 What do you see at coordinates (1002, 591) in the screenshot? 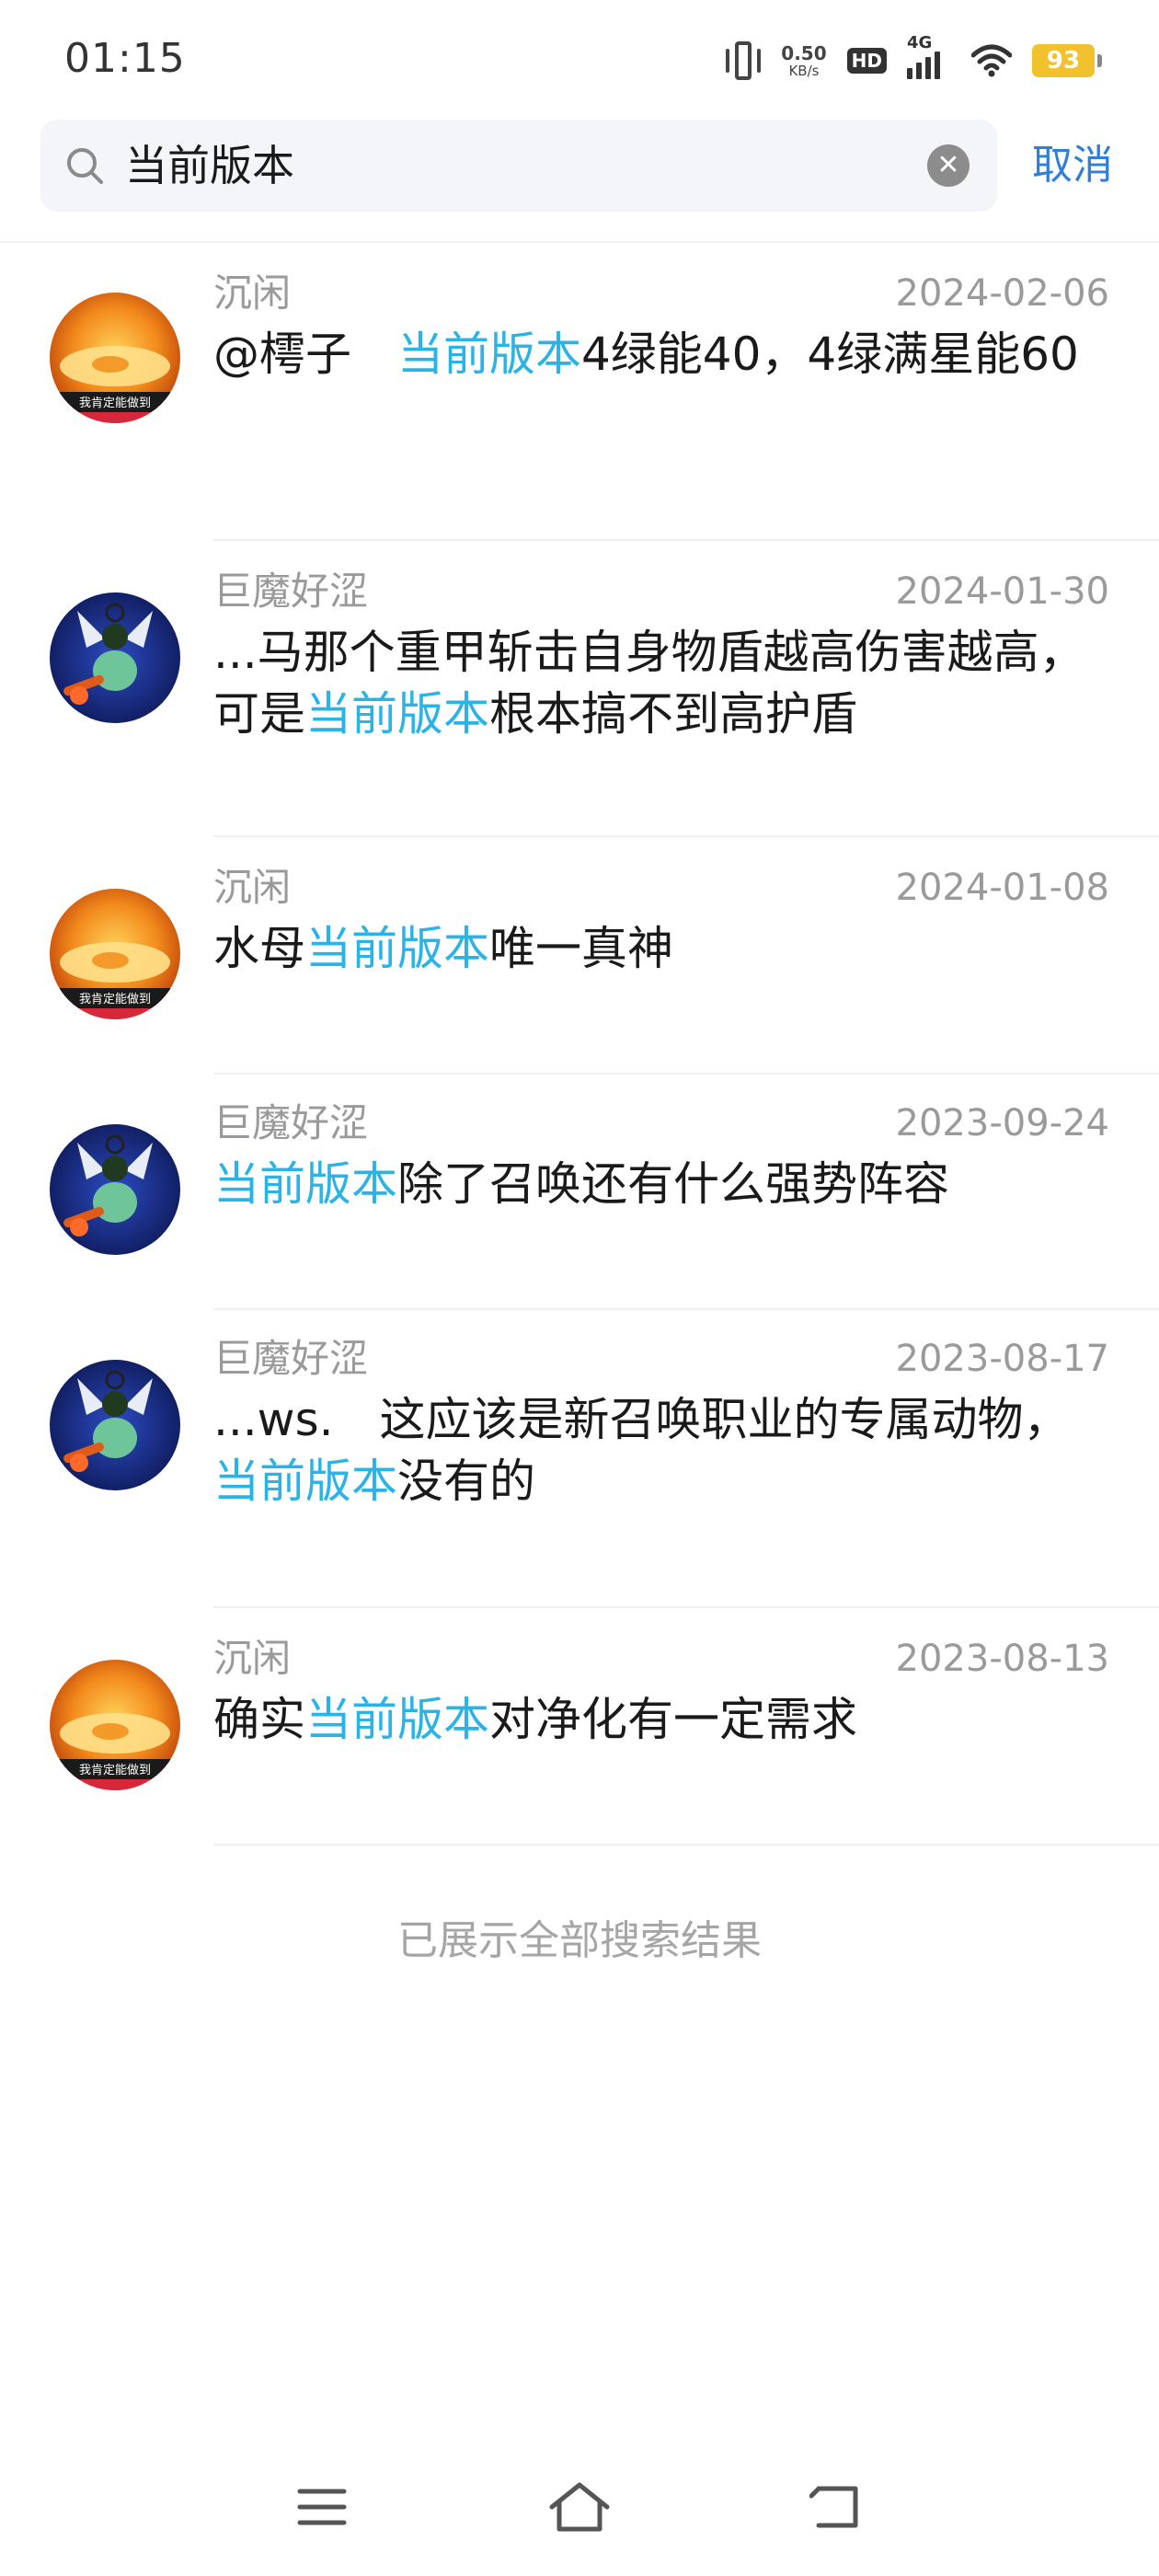
I see `post-date: 2024-01-30` at bounding box center [1002, 591].